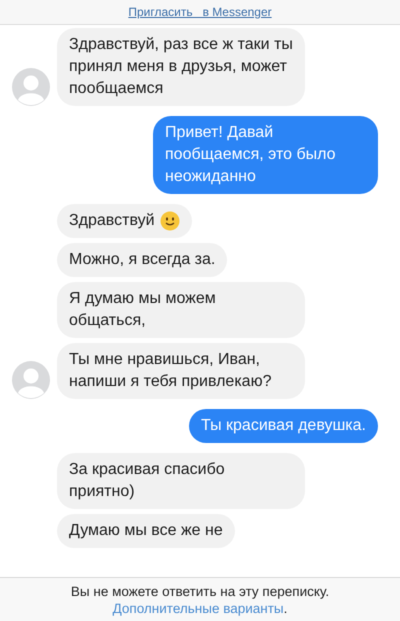 The width and height of the screenshot is (400, 621). Describe the element at coordinates (200, 12) in the screenshot. I see `invite-link: Пригласить в Messenger` at that location.